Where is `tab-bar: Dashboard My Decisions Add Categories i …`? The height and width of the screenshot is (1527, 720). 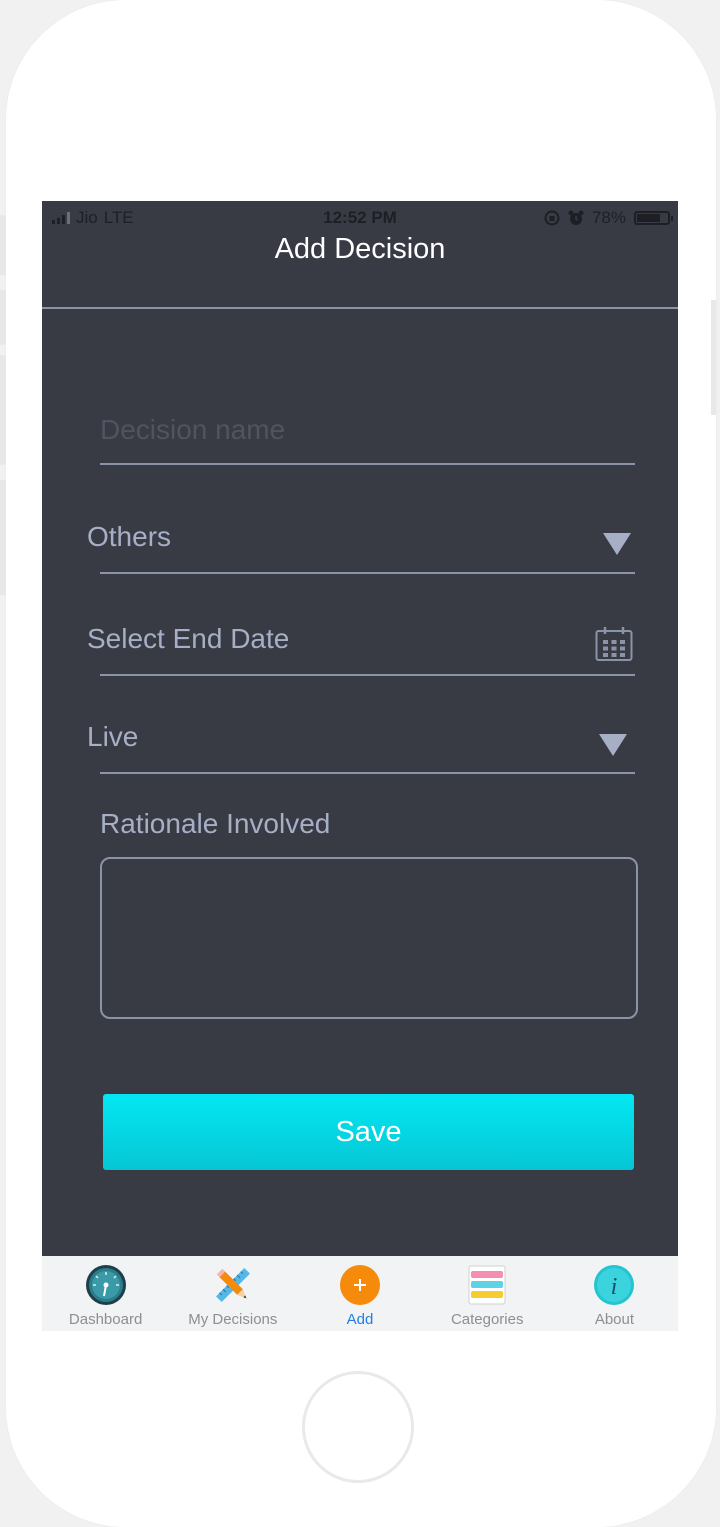
tab-bar: Dashboard My Decisions Add Categories i … is located at coordinates (360, 1293).